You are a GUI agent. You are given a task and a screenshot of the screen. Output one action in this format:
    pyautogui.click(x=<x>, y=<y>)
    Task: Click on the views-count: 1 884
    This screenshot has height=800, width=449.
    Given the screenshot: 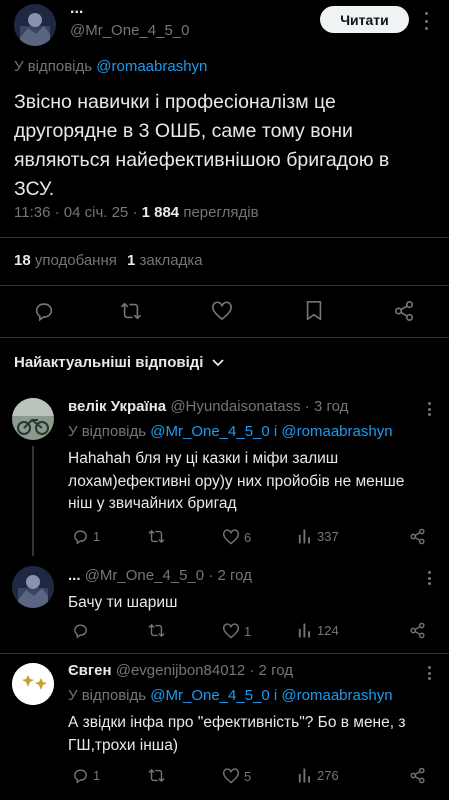 What is the action you would take?
    pyautogui.click(x=160, y=212)
    